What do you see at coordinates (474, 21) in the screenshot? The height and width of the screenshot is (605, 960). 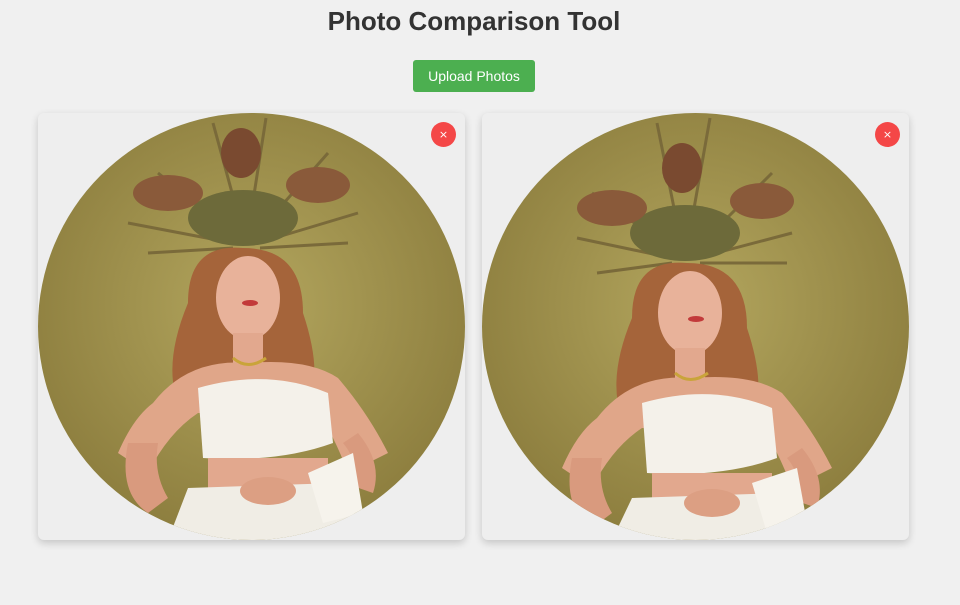 I see `page-title: Photo Comparison Tool` at bounding box center [474, 21].